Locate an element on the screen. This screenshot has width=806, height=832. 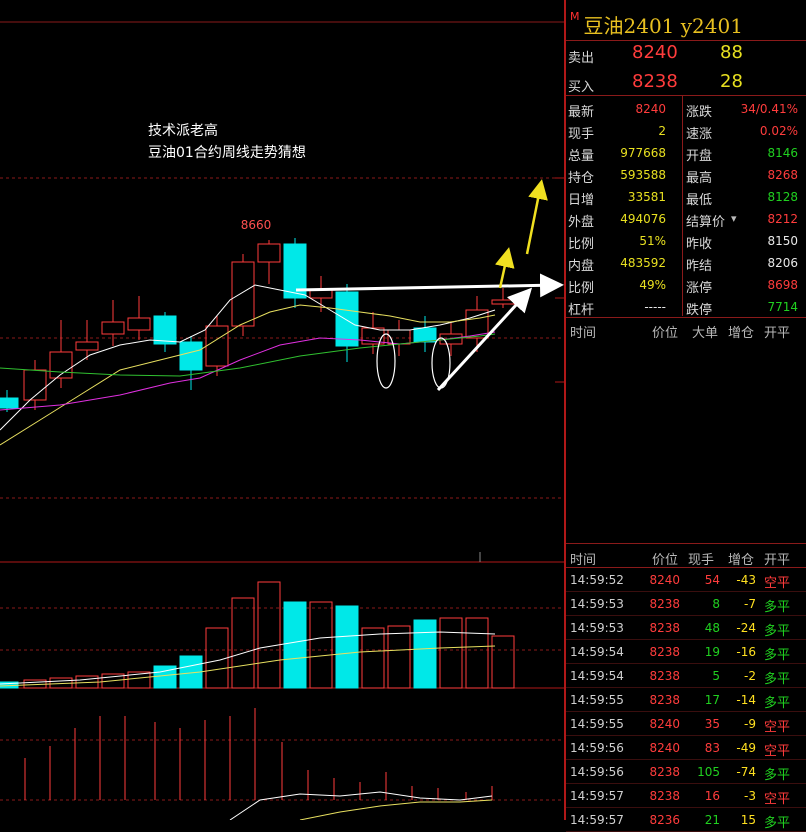
trade-row: 14:59:52 8240 54 -43 空平 is located at coordinates (686, 580).